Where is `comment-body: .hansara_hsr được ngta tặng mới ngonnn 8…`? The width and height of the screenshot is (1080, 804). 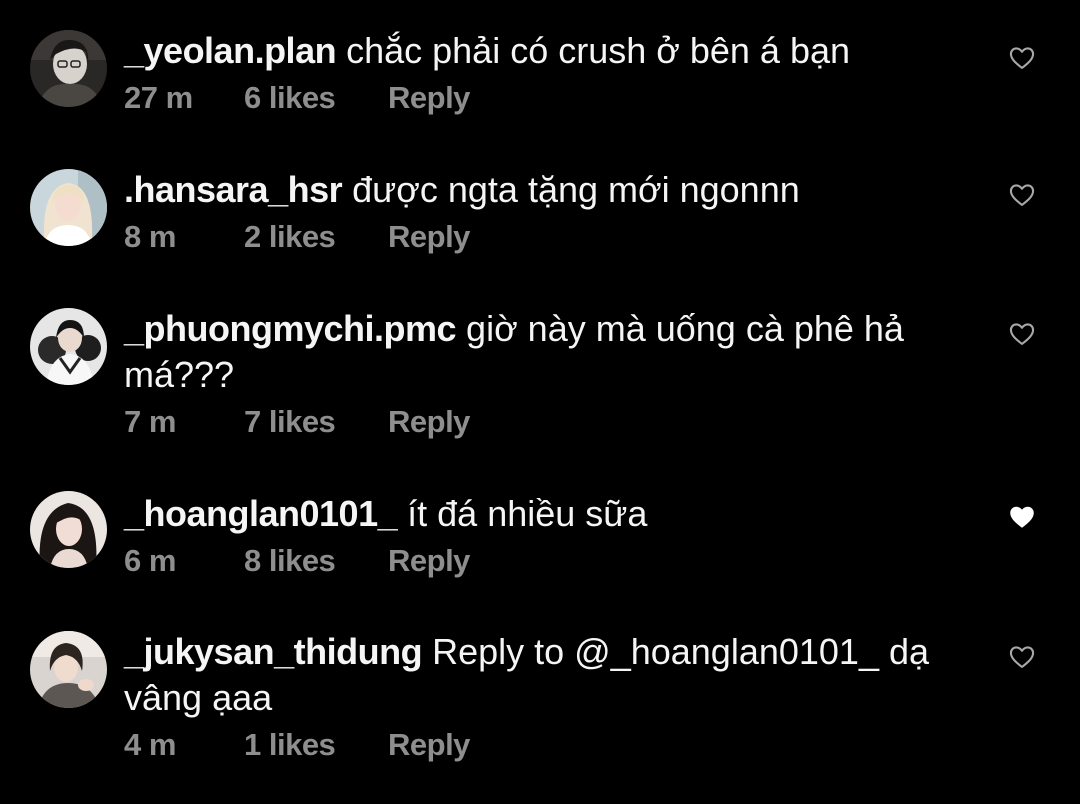 comment-body: .hansara_hsr được ngta tặng mới ngonnn 8… is located at coordinates (549, 213).